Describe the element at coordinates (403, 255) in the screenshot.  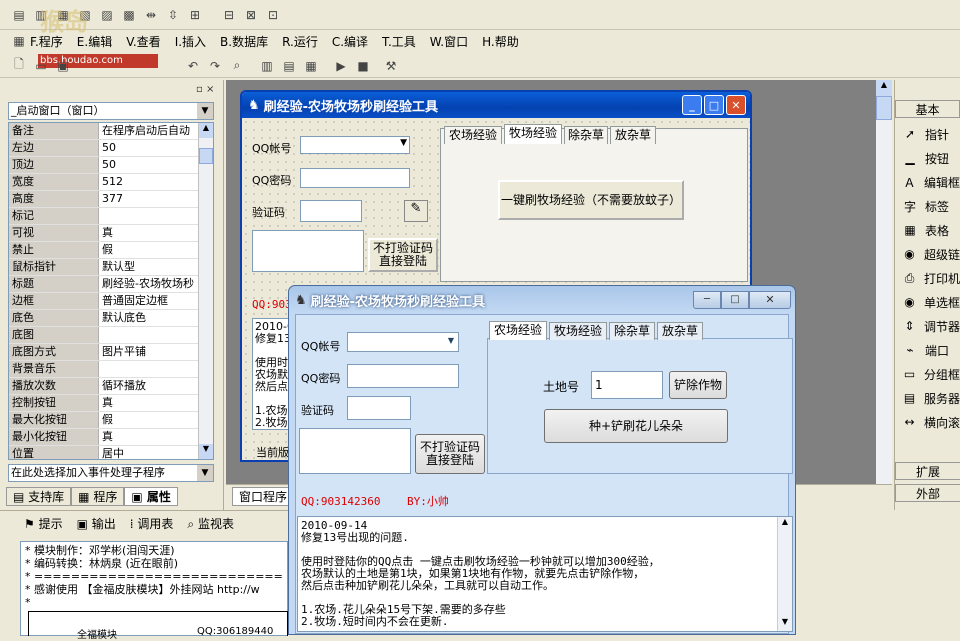
I see `design-login-button: 不打验证码 直接登陆` at that location.